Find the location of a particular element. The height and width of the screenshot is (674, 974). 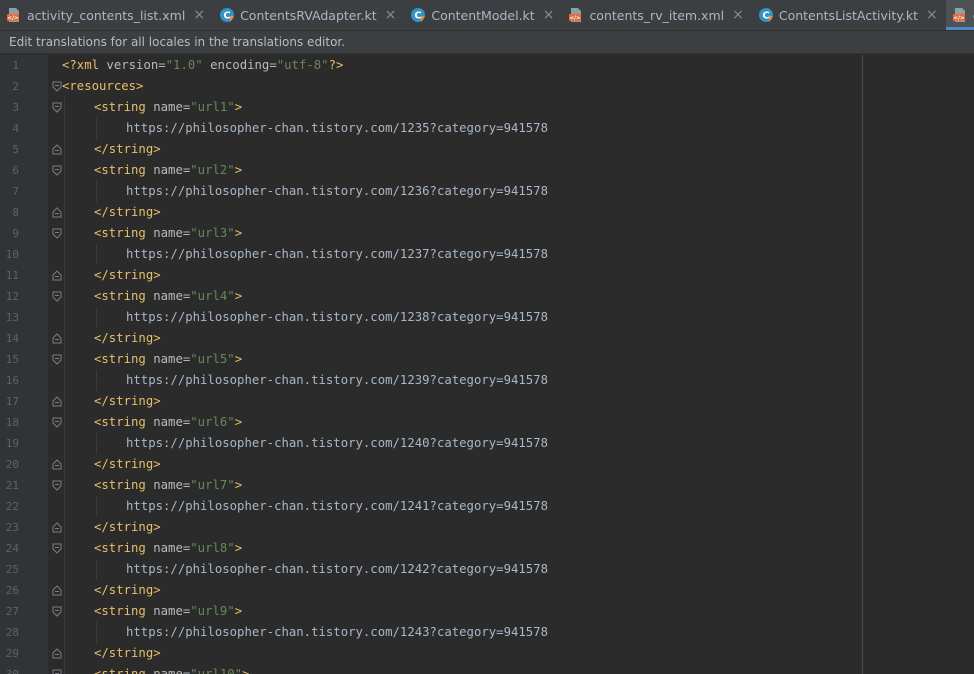

code-text: <string name="url4"> is located at coordinates (168, 296).